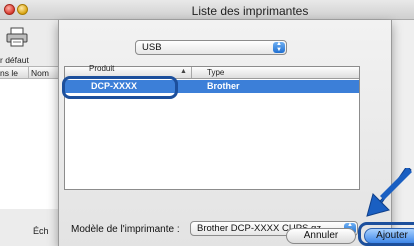 This screenshot has height=246, width=414. I want to click on column-header-type: Type, so click(215, 72).